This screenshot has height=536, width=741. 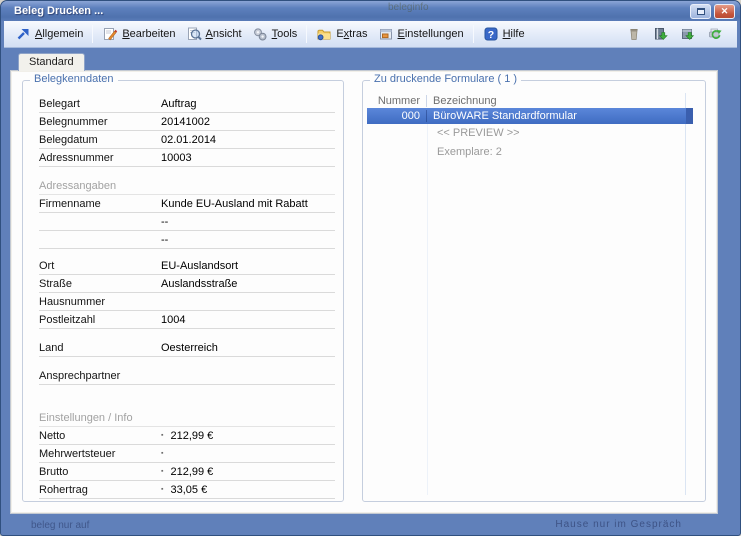 I want to click on maximize-icon, so click(x=700, y=11).